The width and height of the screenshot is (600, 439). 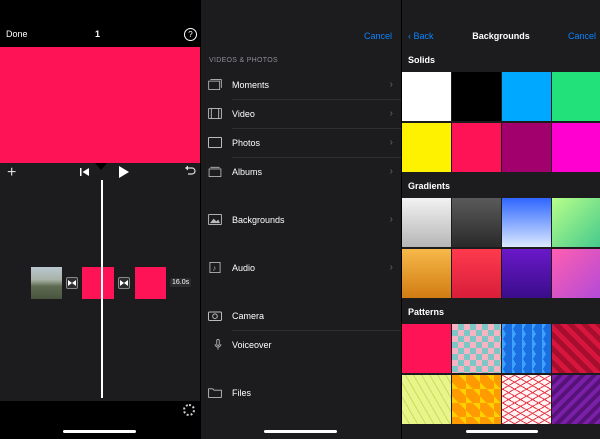 What do you see at coordinates (426, 312) in the screenshot?
I see `section-title-patterns: Patterns` at bounding box center [426, 312].